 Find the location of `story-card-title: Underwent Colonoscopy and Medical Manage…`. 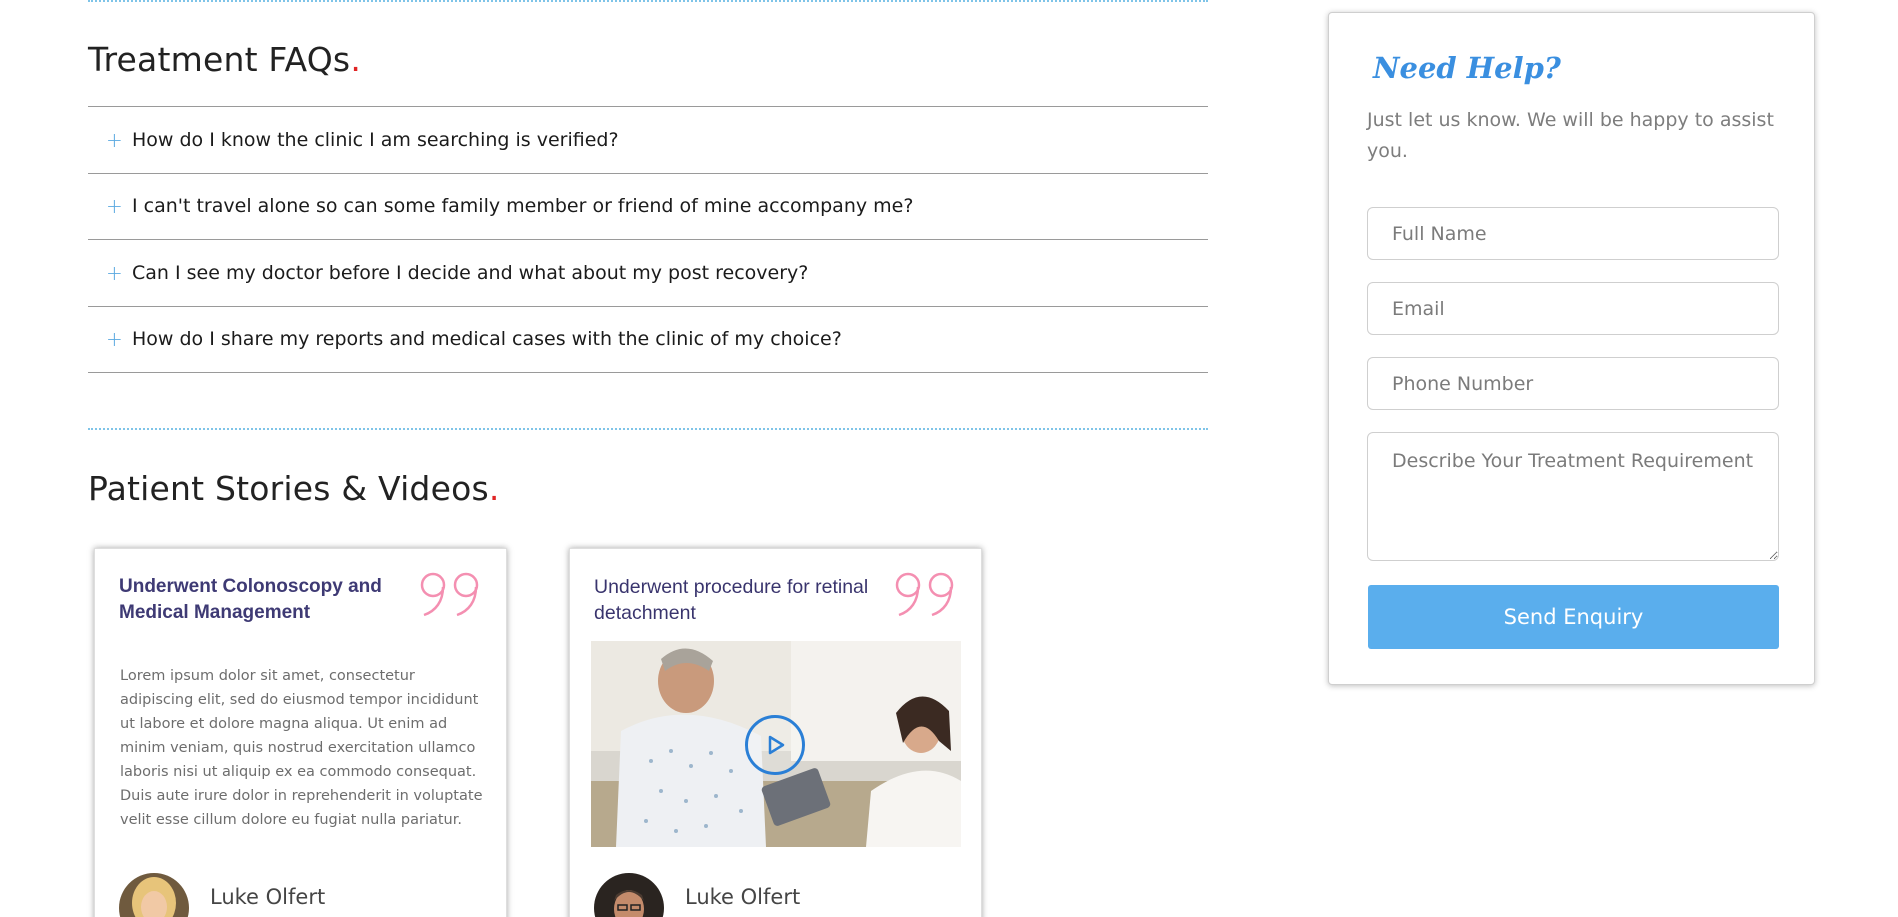

story-card-title: Underwent Colonoscopy and Medical Manage… is located at coordinates (250, 599).